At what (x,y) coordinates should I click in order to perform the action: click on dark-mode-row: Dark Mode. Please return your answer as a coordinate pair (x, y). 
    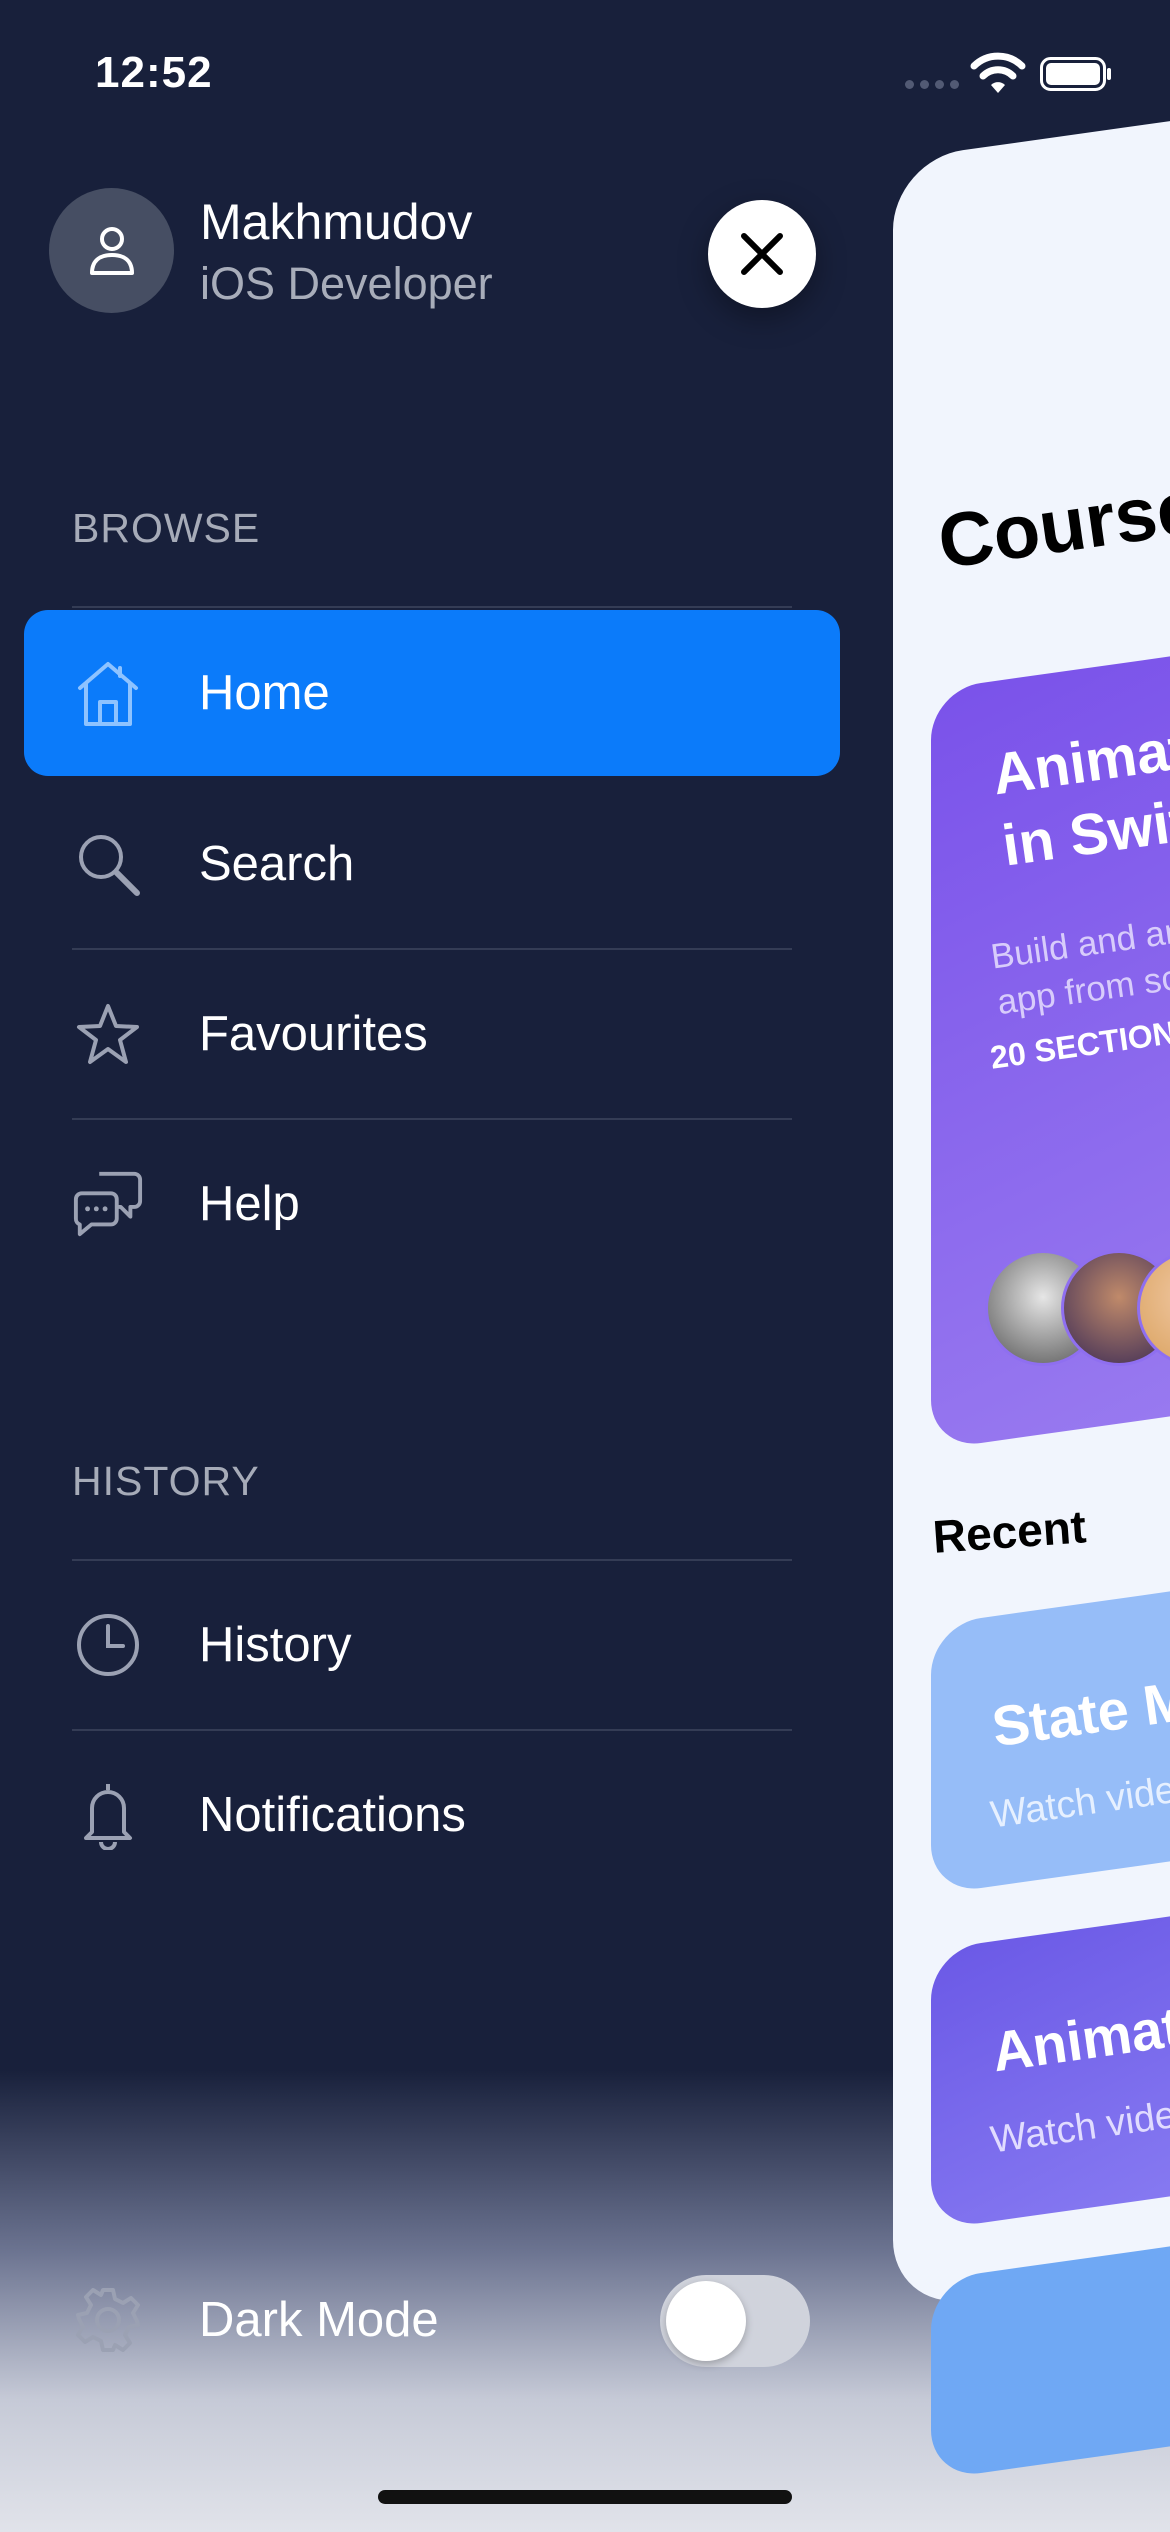
    Looking at the image, I should click on (432, 2320).